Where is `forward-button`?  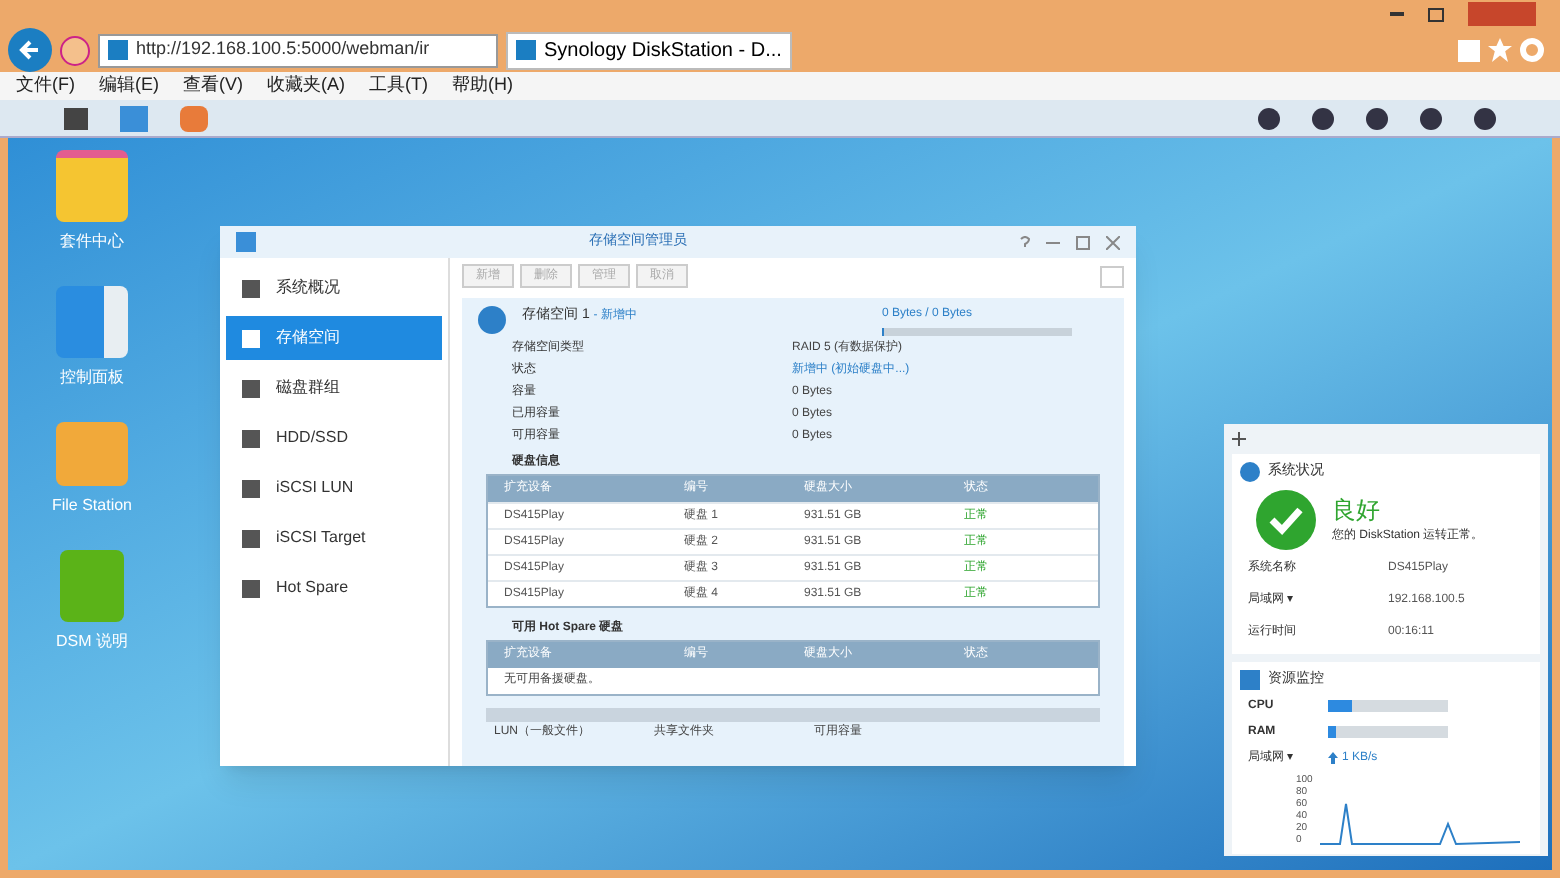 forward-button is located at coordinates (75, 50).